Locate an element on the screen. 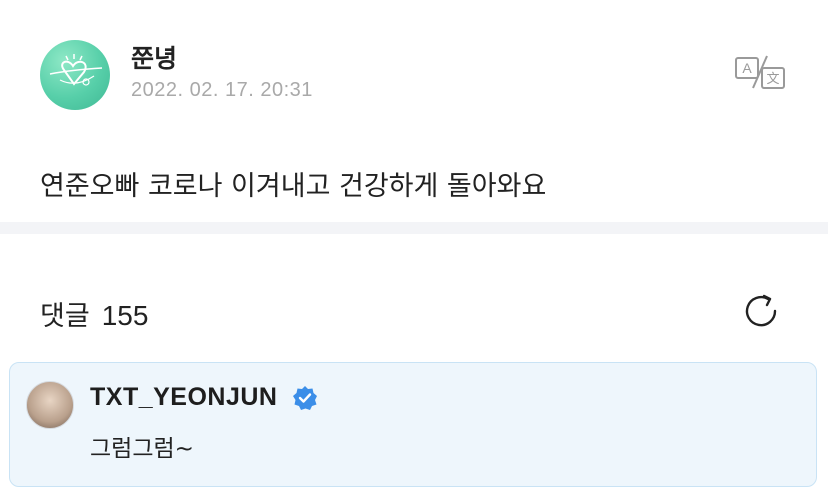  translate-icon: A 文 is located at coordinates (760, 72).